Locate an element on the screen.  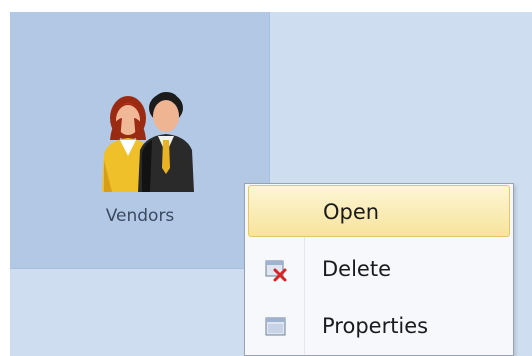
menu-item-open: Open is located at coordinates (379, 211).